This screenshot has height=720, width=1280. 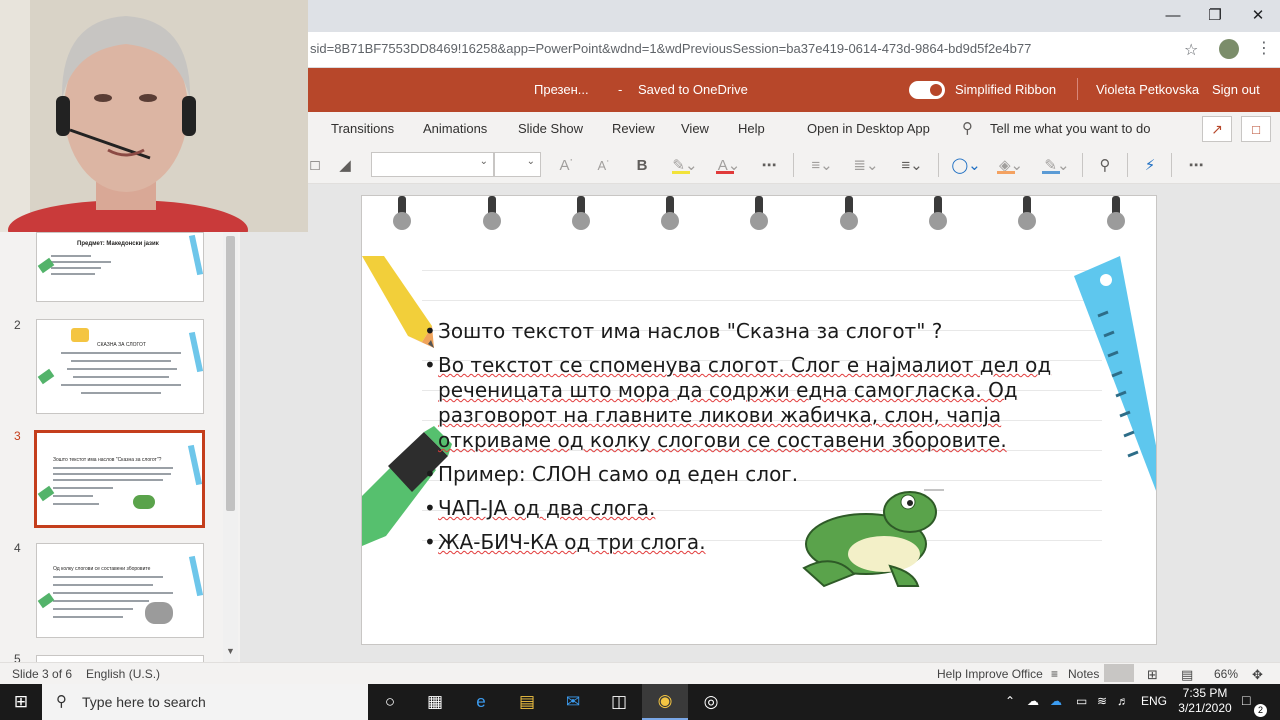 What do you see at coordinates (390, 702) in the screenshot?
I see `cortana-icon: ○` at bounding box center [390, 702].